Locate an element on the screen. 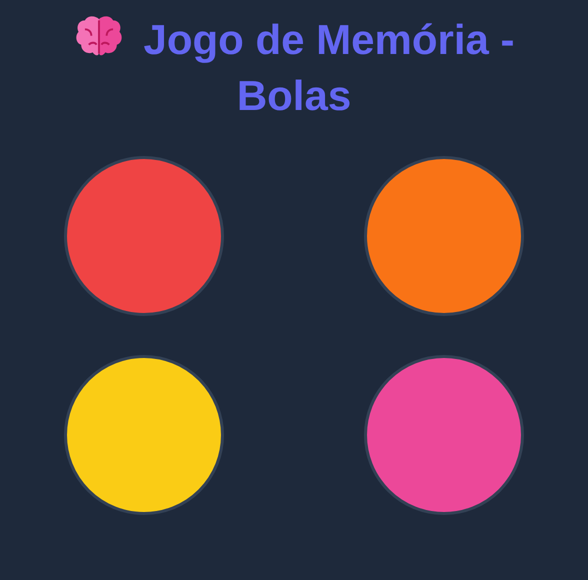  game-title: Jogo de Memória - Bolas is located at coordinates (329, 67).